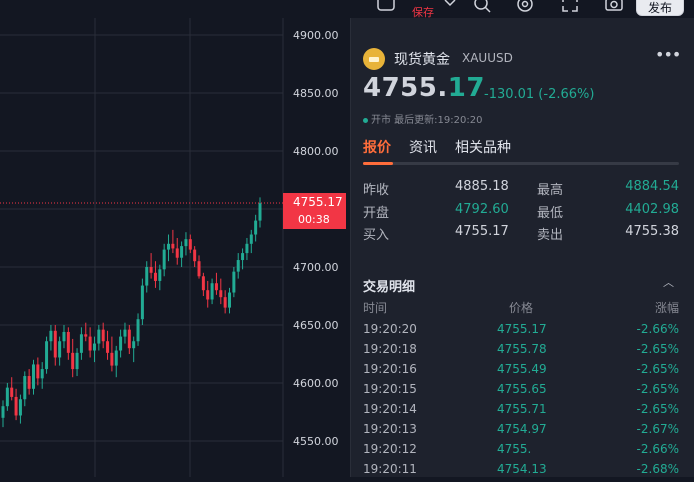  I want to click on settings-icon, so click(525, 7).